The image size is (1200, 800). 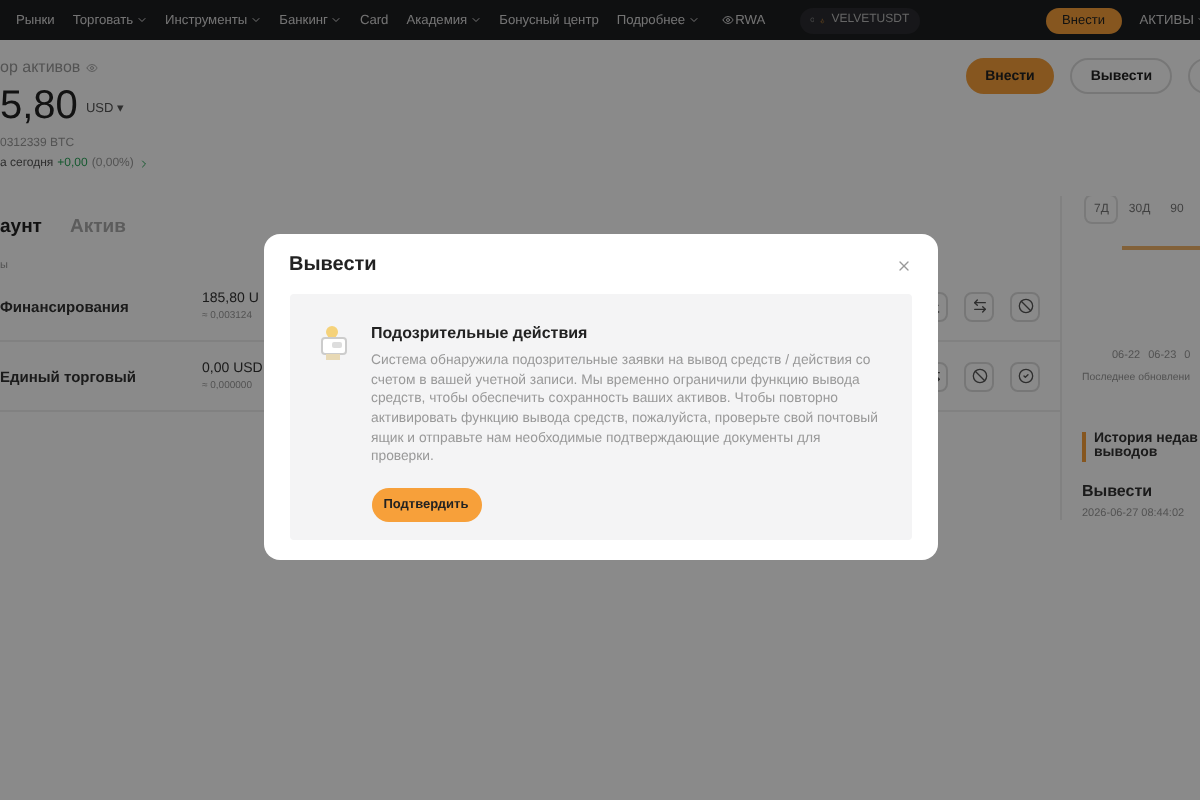 What do you see at coordinates (1161, 248) in the screenshot?
I see `balance-line` at bounding box center [1161, 248].